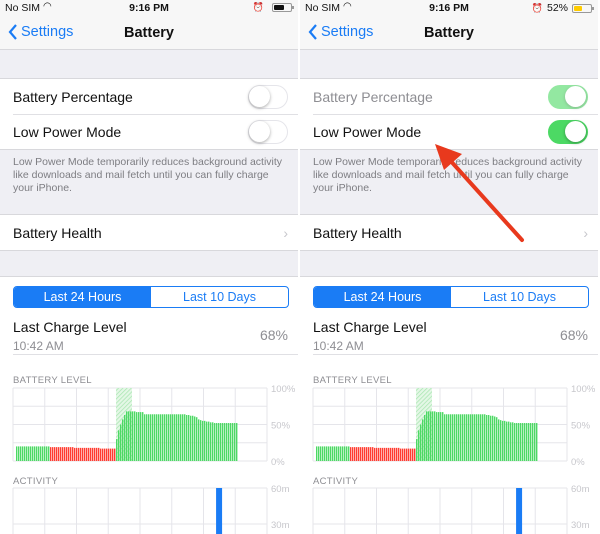  Describe the element at coordinates (578, 462) in the screenshot. I see `y-tick-label: 0%` at that location.